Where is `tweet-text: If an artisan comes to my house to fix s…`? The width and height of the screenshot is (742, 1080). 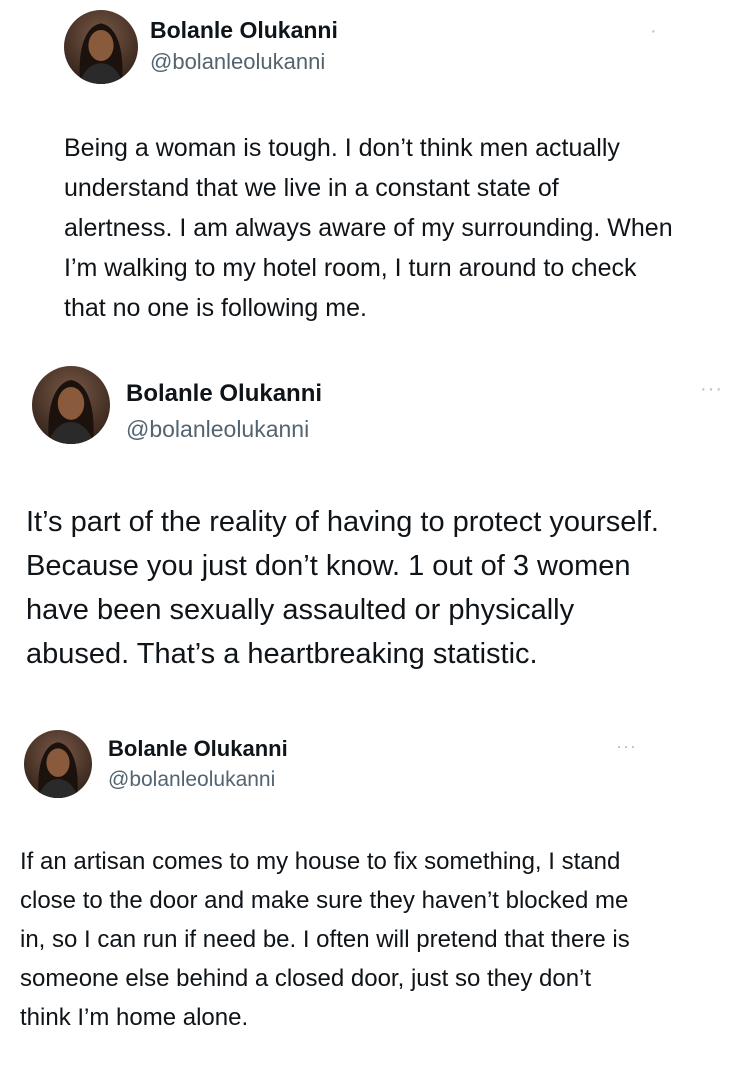 tweet-text: If an artisan comes to my house to fix s… is located at coordinates (325, 939).